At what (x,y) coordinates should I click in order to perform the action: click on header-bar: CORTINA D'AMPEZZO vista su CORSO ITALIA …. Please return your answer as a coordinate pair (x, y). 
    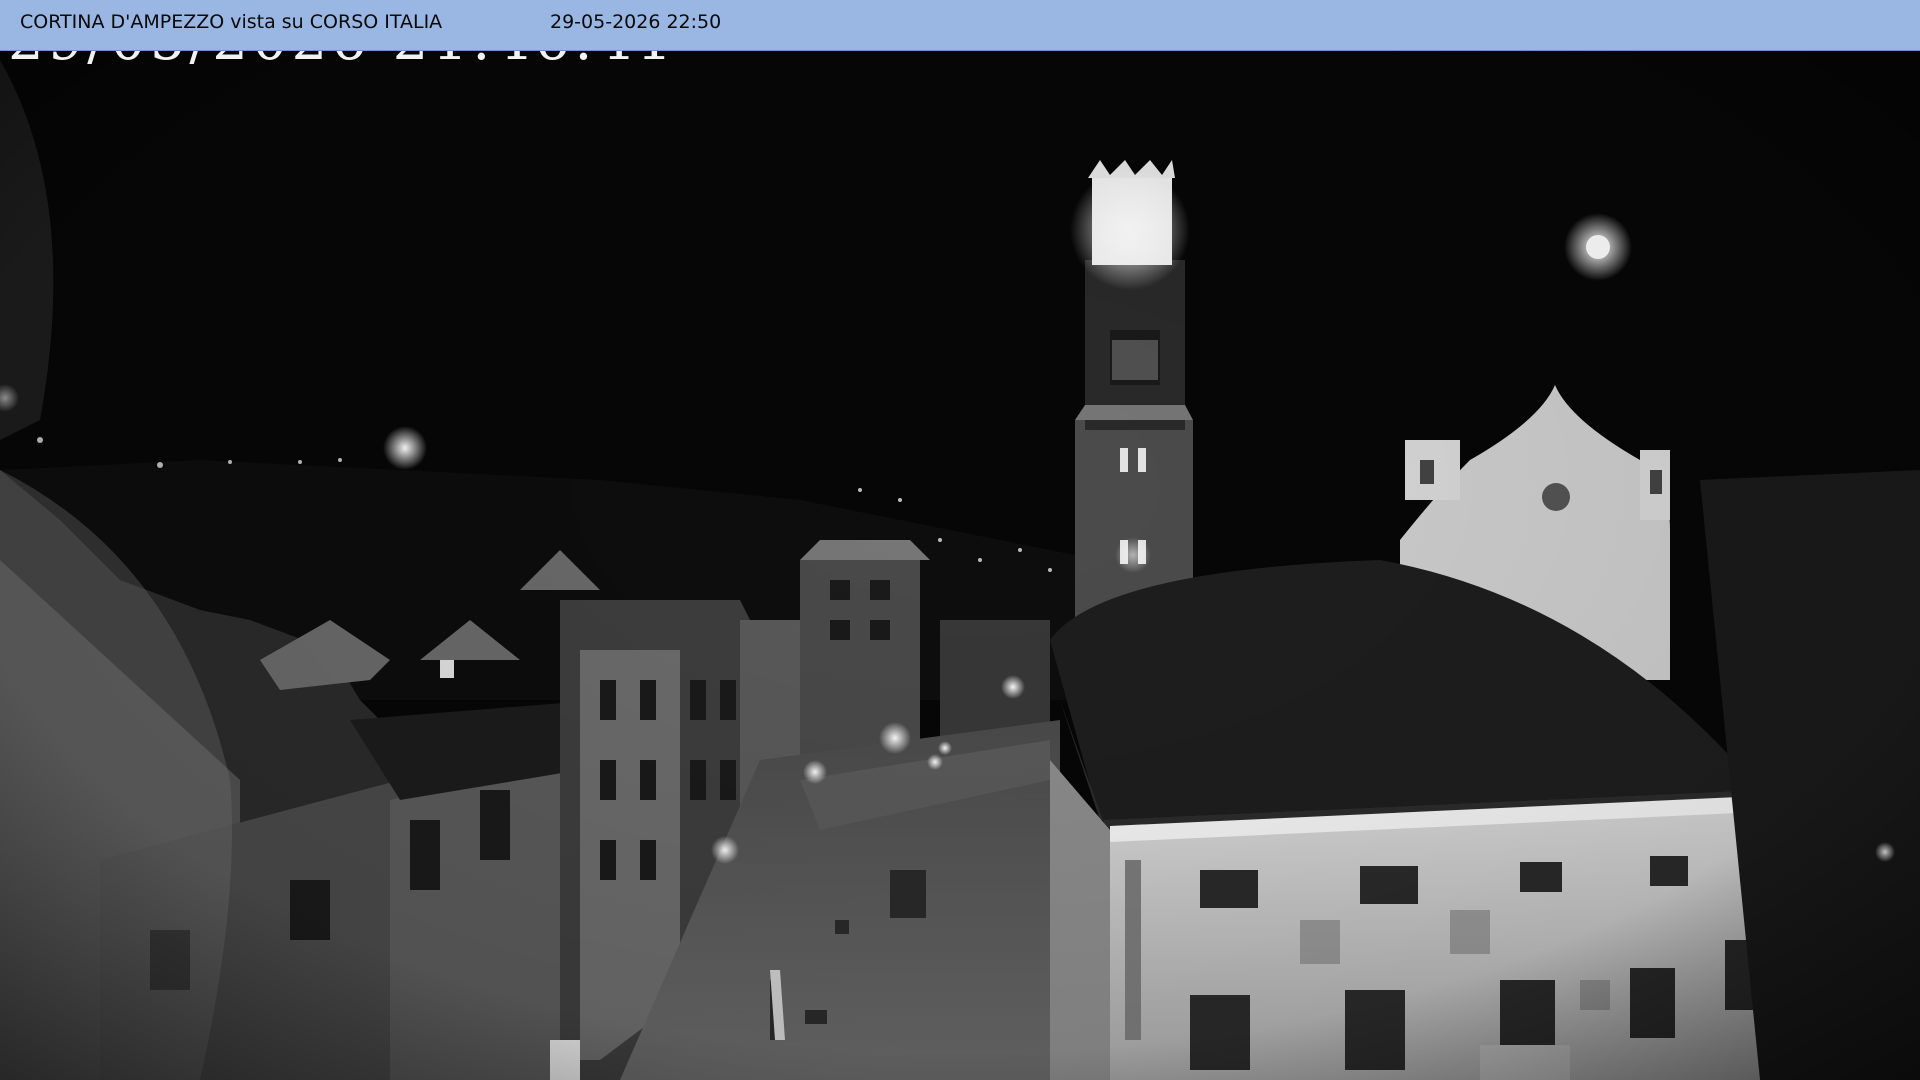
    Looking at the image, I should click on (960, 25).